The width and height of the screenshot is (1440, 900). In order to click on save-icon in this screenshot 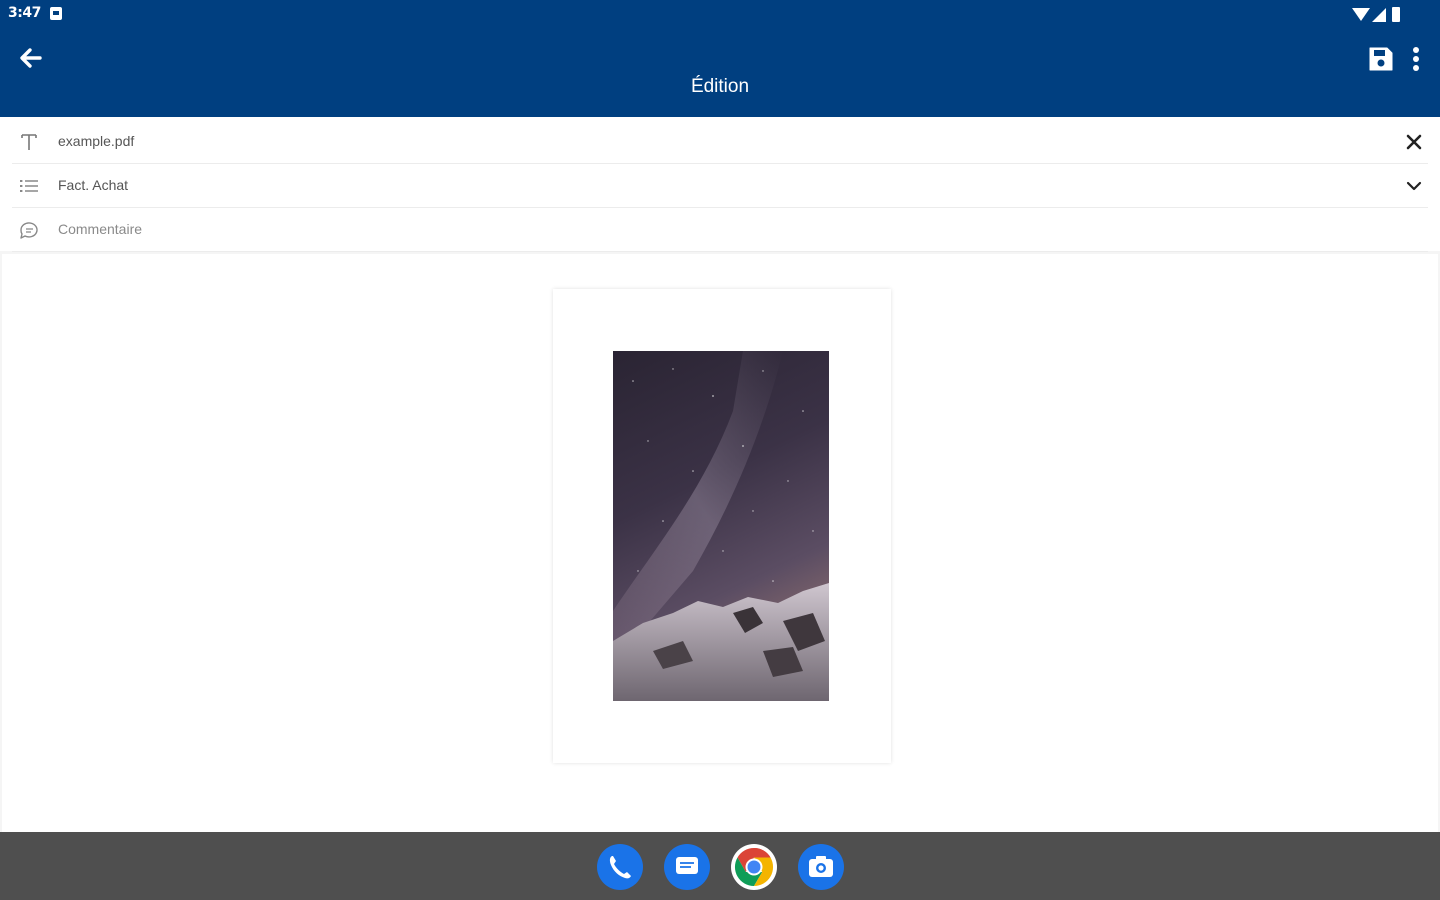, I will do `click(1381, 59)`.